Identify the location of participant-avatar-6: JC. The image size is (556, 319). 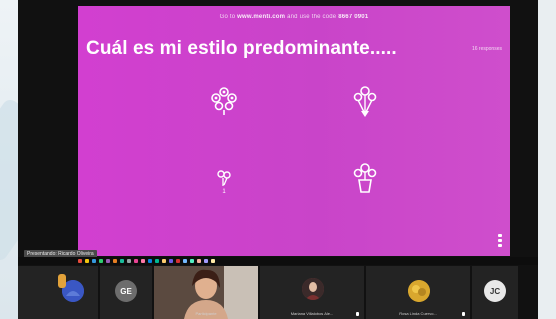
(495, 291).